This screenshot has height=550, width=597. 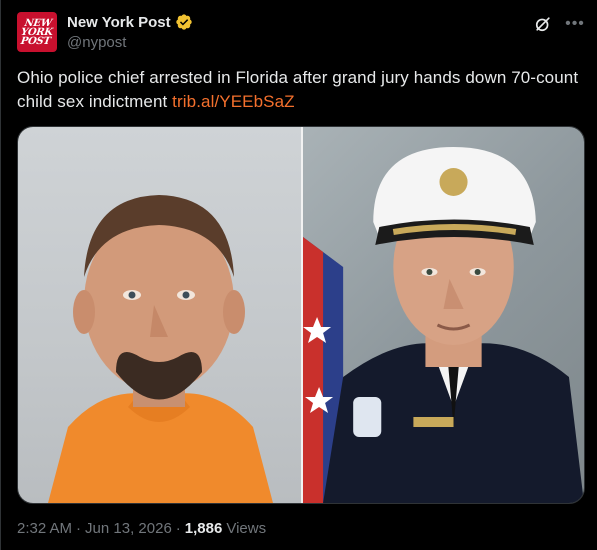 What do you see at coordinates (301, 32) in the screenshot?
I see `tweet-header: NEW YORK POST New York Post @nypost •••` at bounding box center [301, 32].